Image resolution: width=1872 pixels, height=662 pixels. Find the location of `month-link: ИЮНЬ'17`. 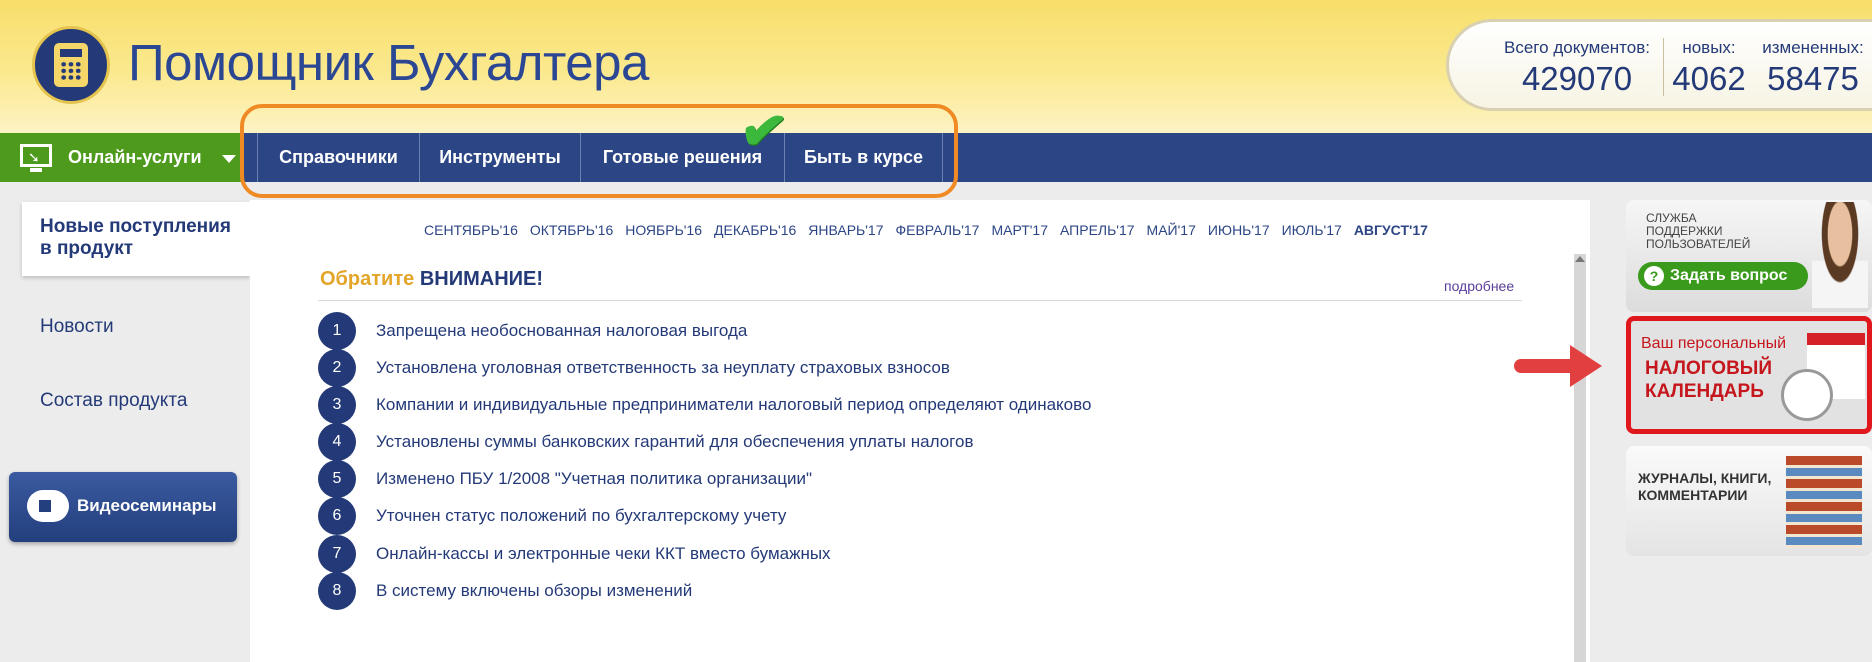

month-link: ИЮНЬ'17 is located at coordinates (1239, 230).